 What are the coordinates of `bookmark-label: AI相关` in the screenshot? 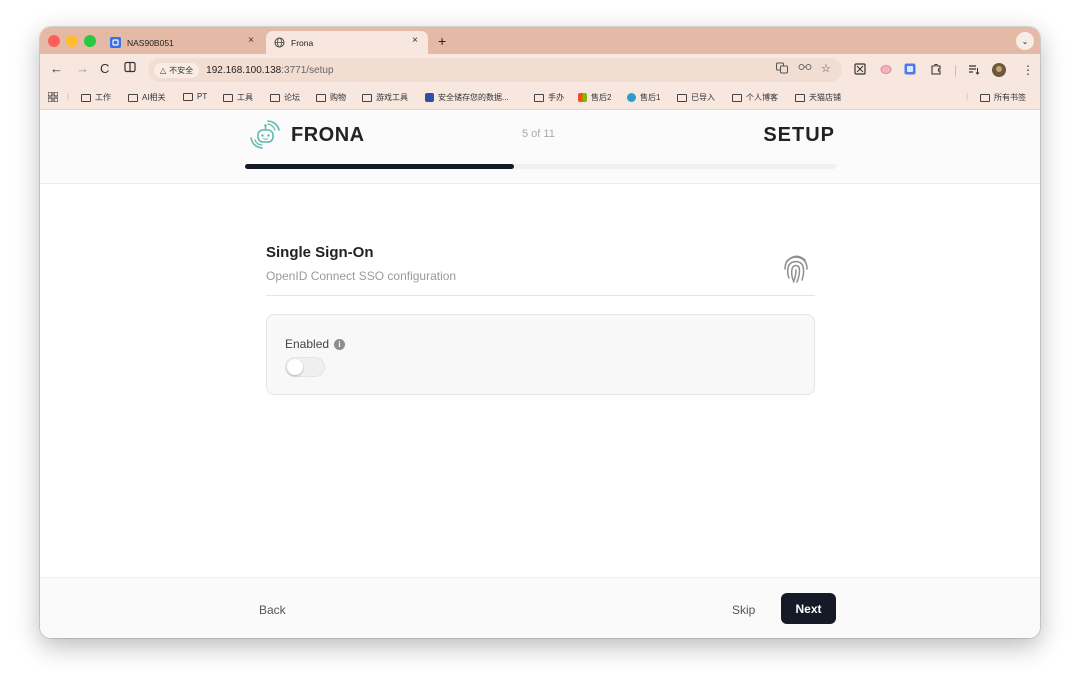 It's located at (154, 97).